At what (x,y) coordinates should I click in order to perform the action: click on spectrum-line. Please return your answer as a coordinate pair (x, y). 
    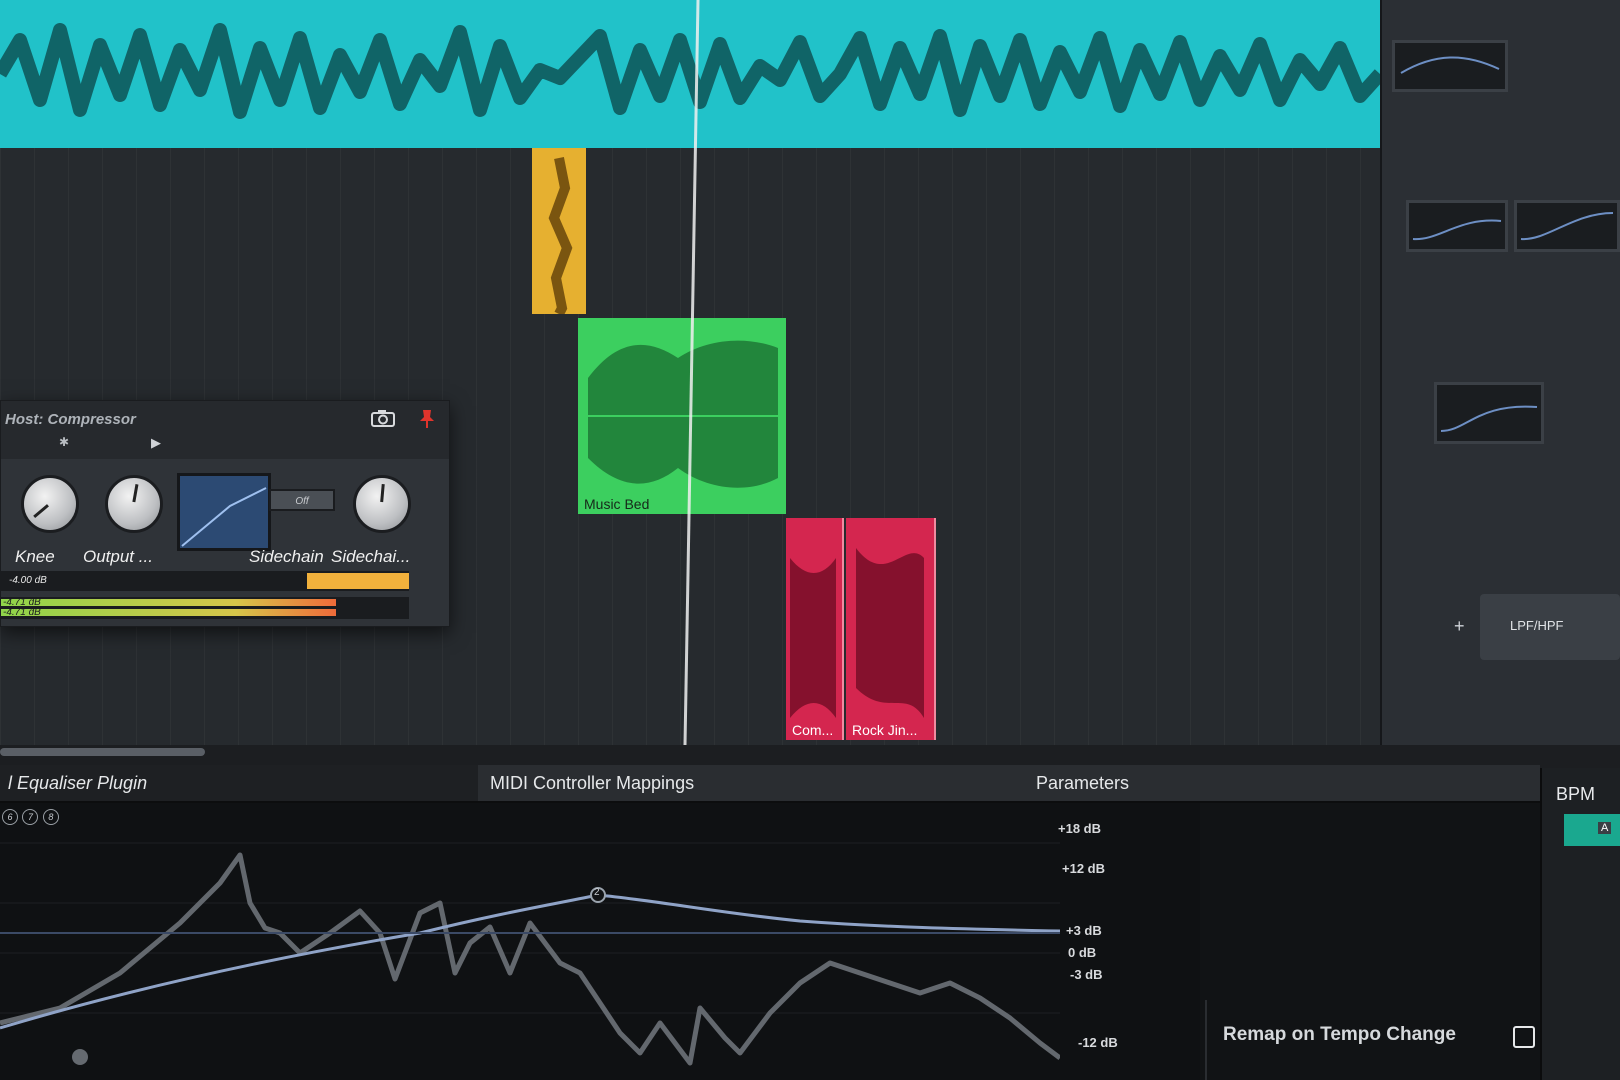
    Looking at the image, I should click on (530, 959).